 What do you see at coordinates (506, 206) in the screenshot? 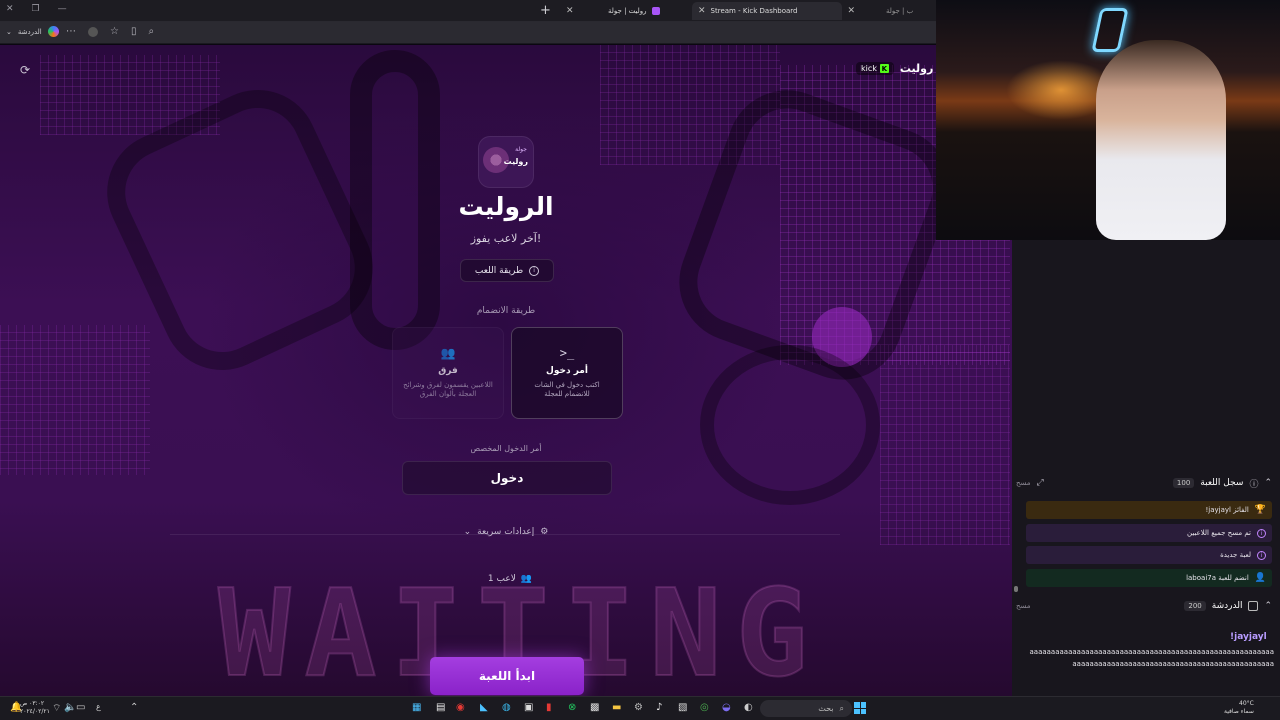
I see `page-title: الروليت` at bounding box center [506, 206].